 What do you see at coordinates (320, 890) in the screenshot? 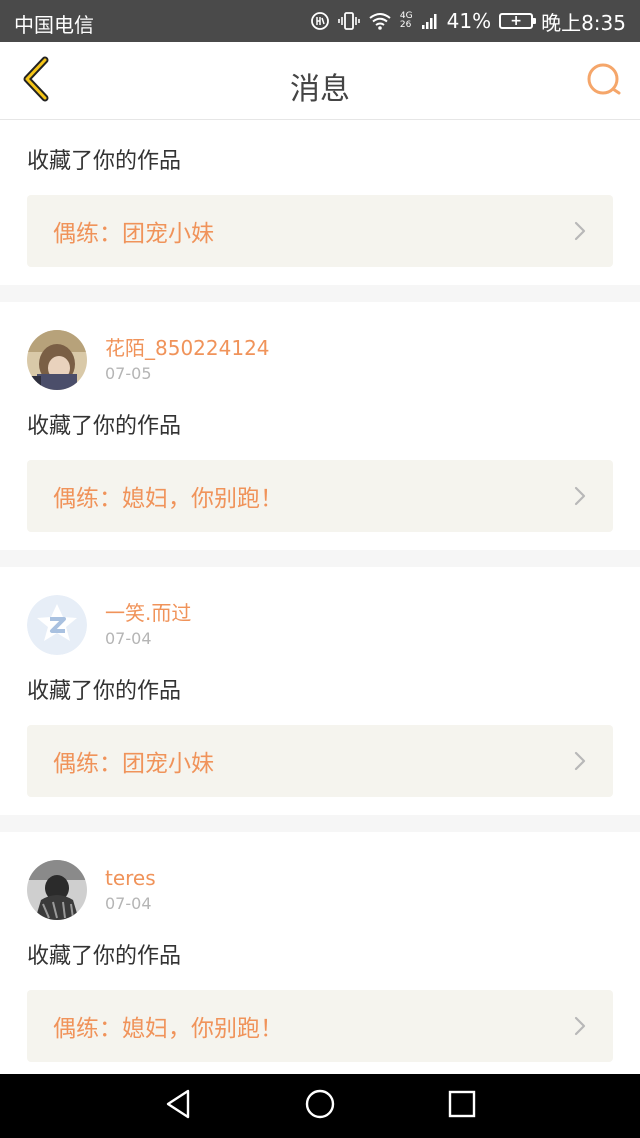
I see `user-row: teres 07-04` at bounding box center [320, 890].